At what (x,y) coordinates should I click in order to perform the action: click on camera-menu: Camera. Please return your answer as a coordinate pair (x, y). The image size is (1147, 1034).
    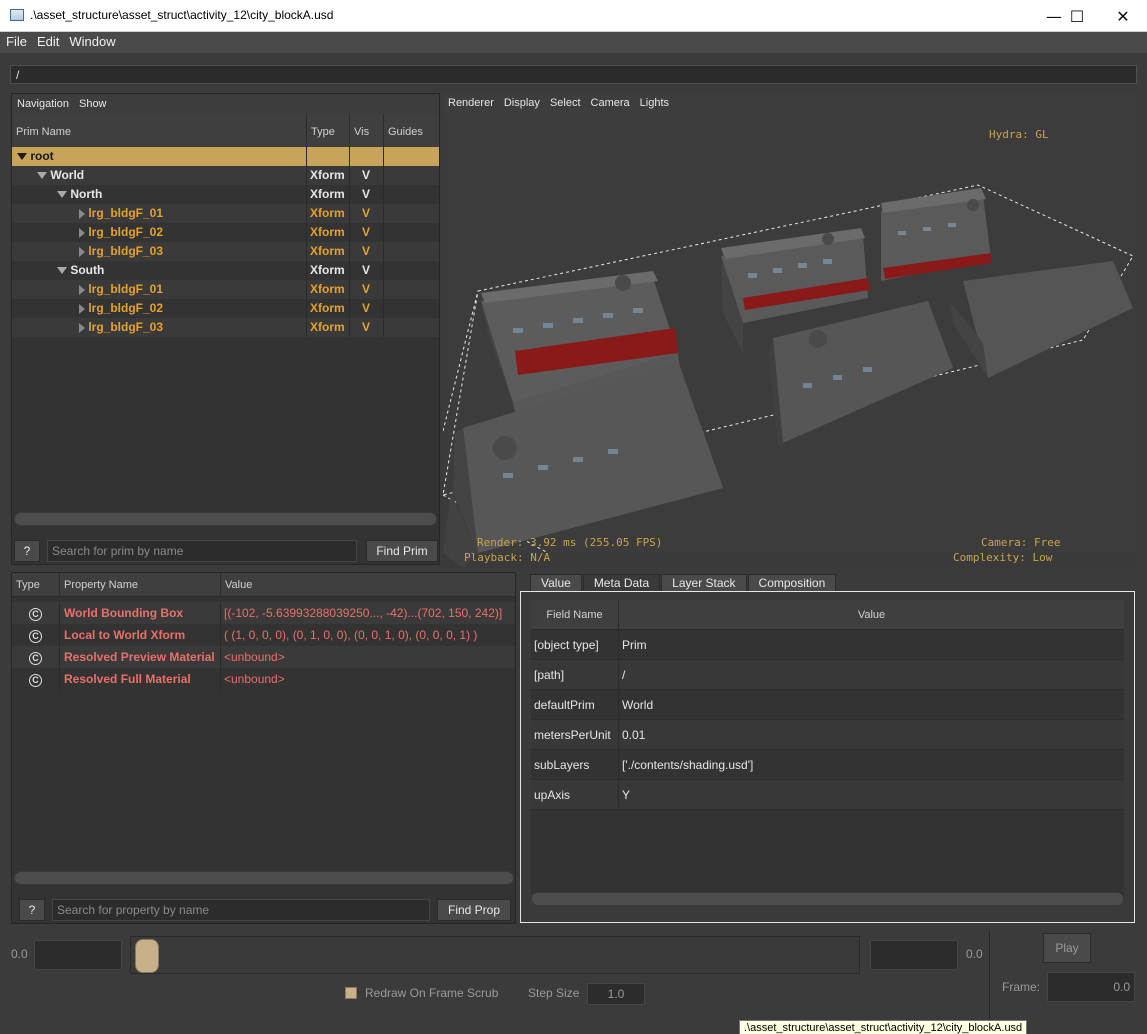
    Looking at the image, I should click on (610, 103).